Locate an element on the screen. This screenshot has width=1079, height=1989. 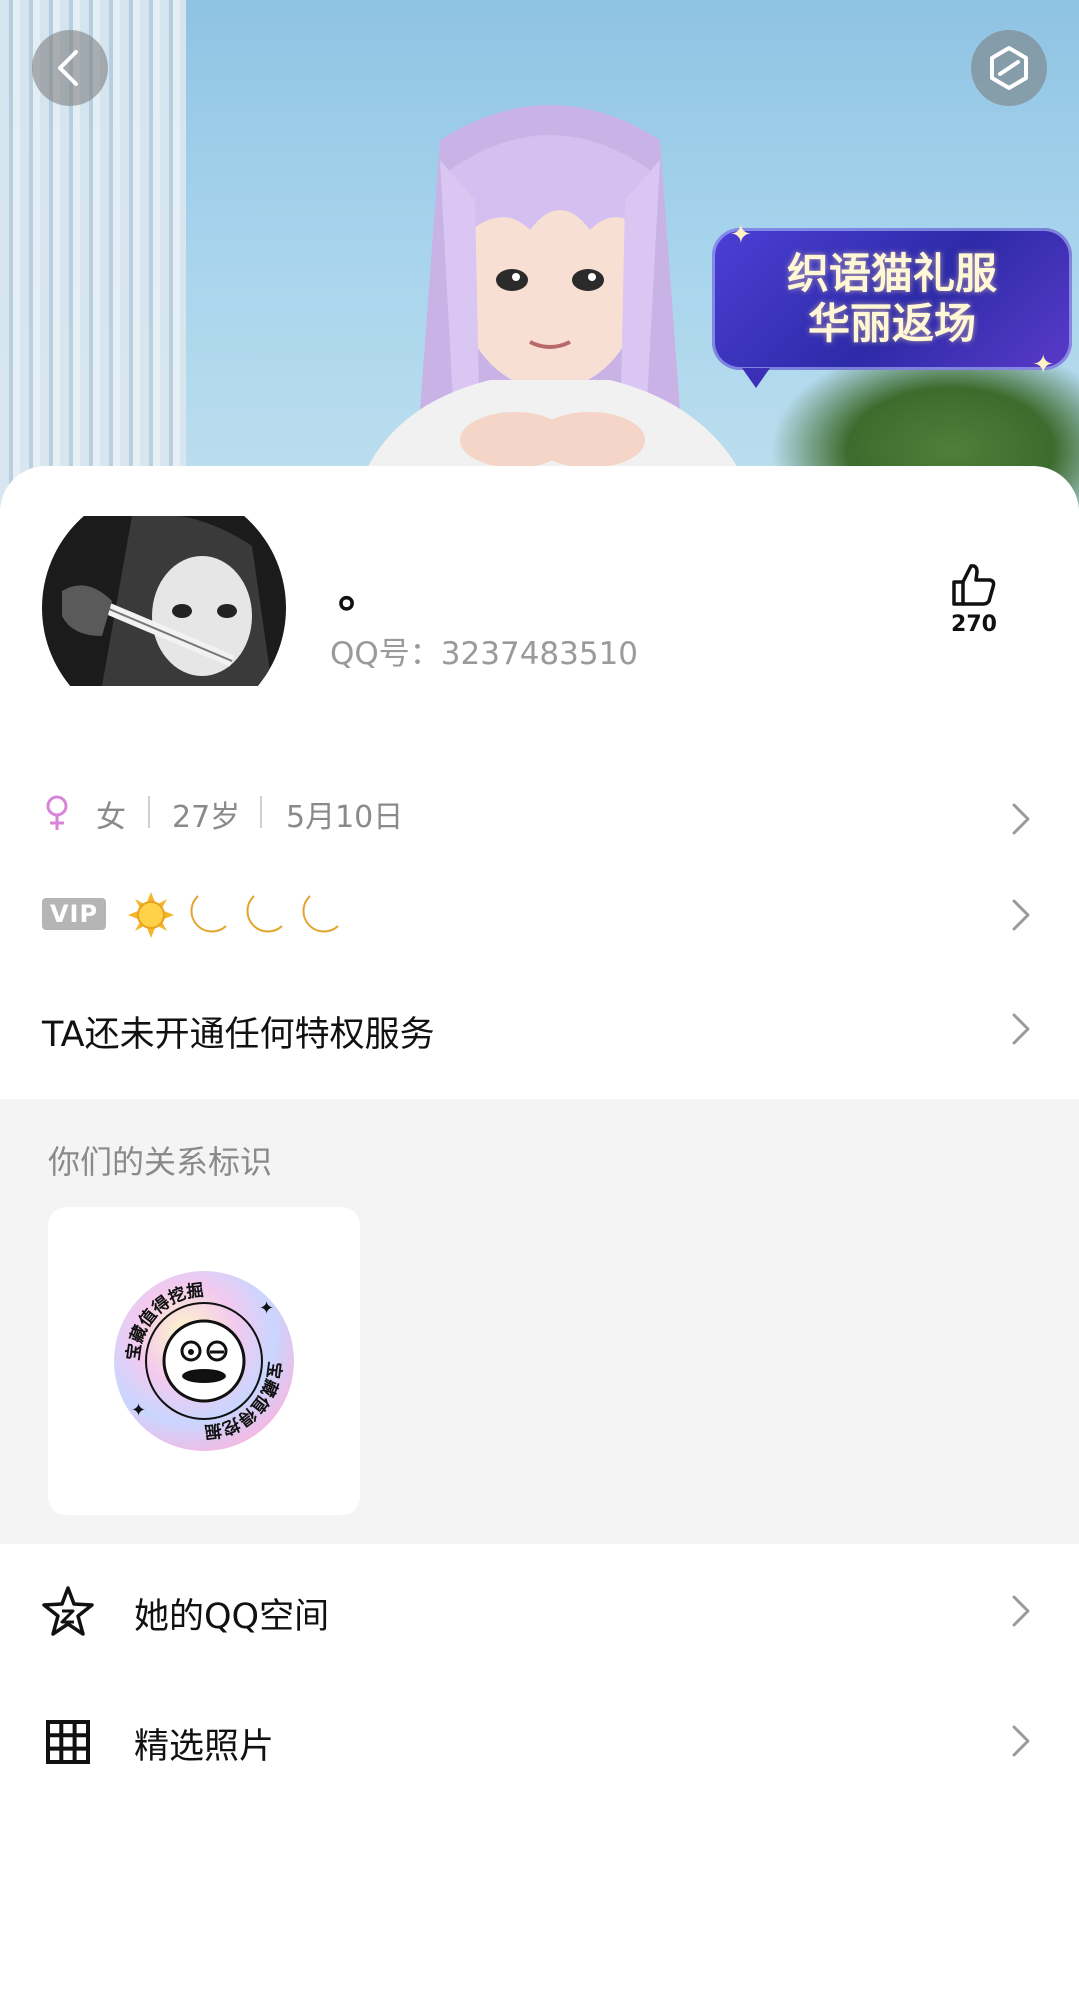
grid-icon is located at coordinates (68, 1742).